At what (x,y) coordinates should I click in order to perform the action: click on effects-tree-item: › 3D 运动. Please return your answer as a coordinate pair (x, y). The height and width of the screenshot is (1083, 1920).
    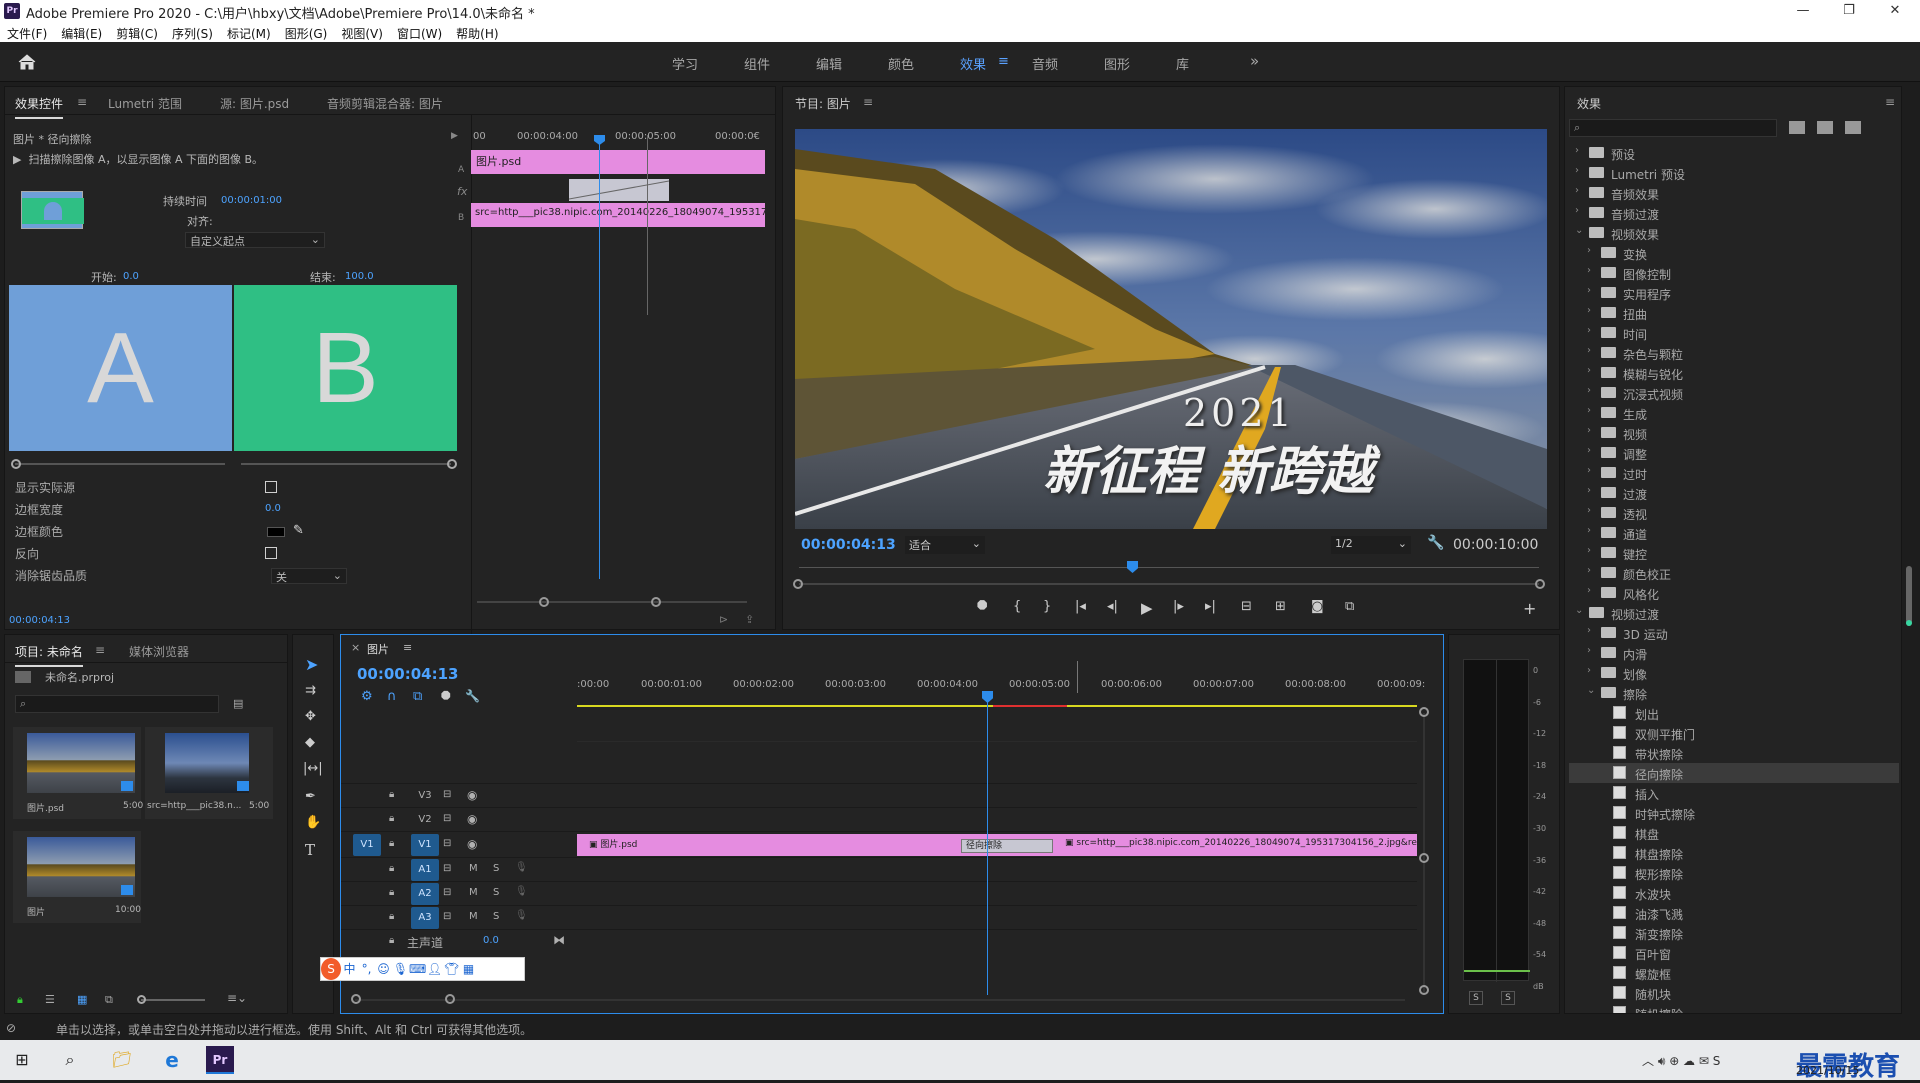
    Looking at the image, I should click on (1734, 633).